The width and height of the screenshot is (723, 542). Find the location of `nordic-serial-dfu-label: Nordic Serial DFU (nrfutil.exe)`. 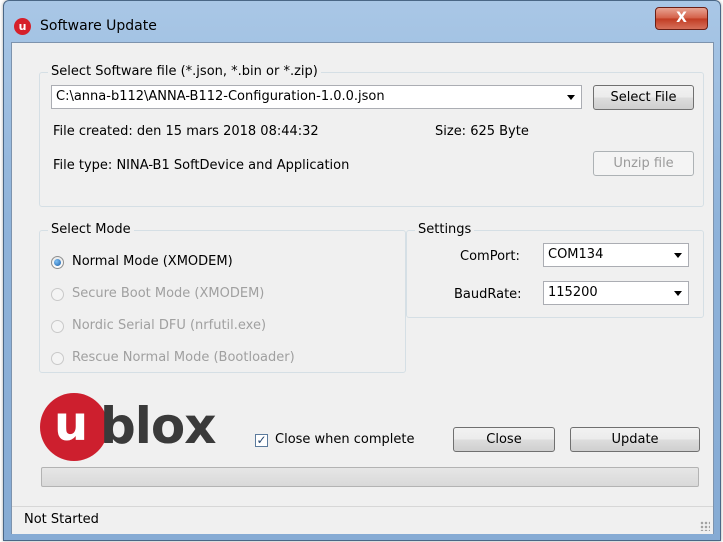

nordic-serial-dfu-label: Nordic Serial DFU (nrfutil.exe) is located at coordinates (169, 325).